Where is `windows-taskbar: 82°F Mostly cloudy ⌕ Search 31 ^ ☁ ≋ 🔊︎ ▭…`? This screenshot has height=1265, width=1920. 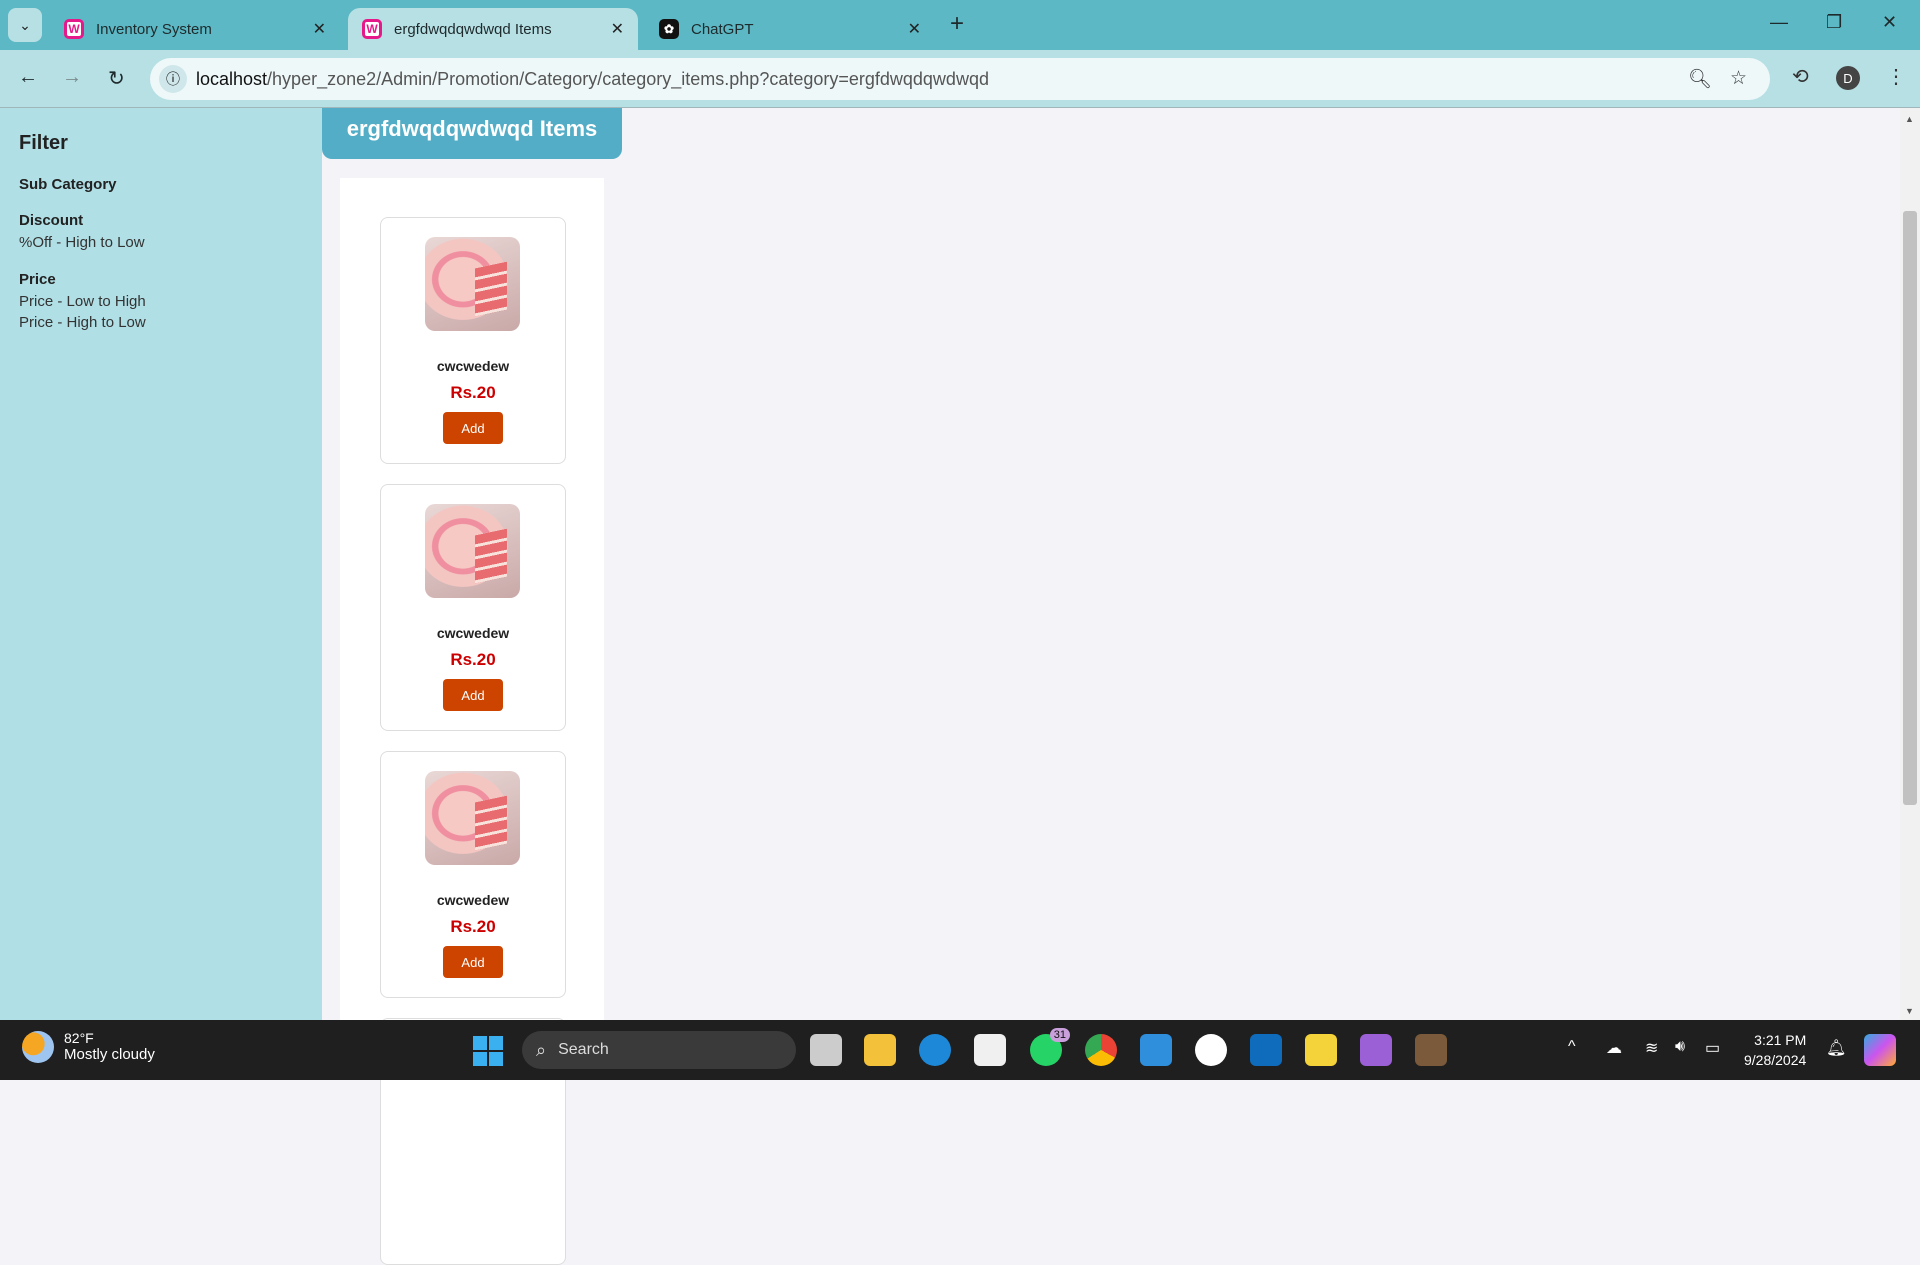 windows-taskbar: 82°F Mostly cloudy ⌕ Search 31 ^ ☁ ≋ 🔊︎ ▭… is located at coordinates (960, 1050).